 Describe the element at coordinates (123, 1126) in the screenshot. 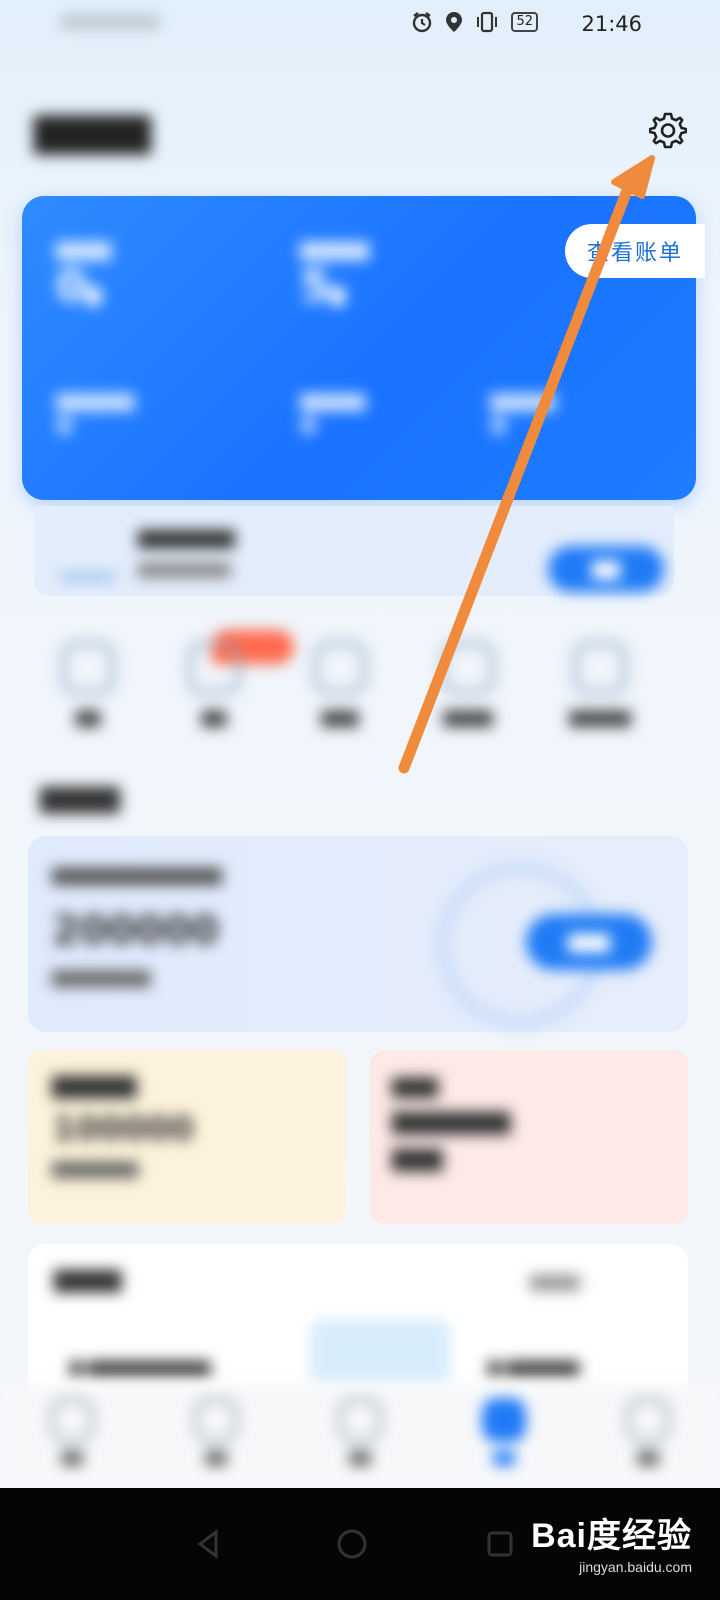

I see `credit-card-promo-text: ▇▇▇▇▇ 100000 ▇▇▇▇▇▇▇` at that location.